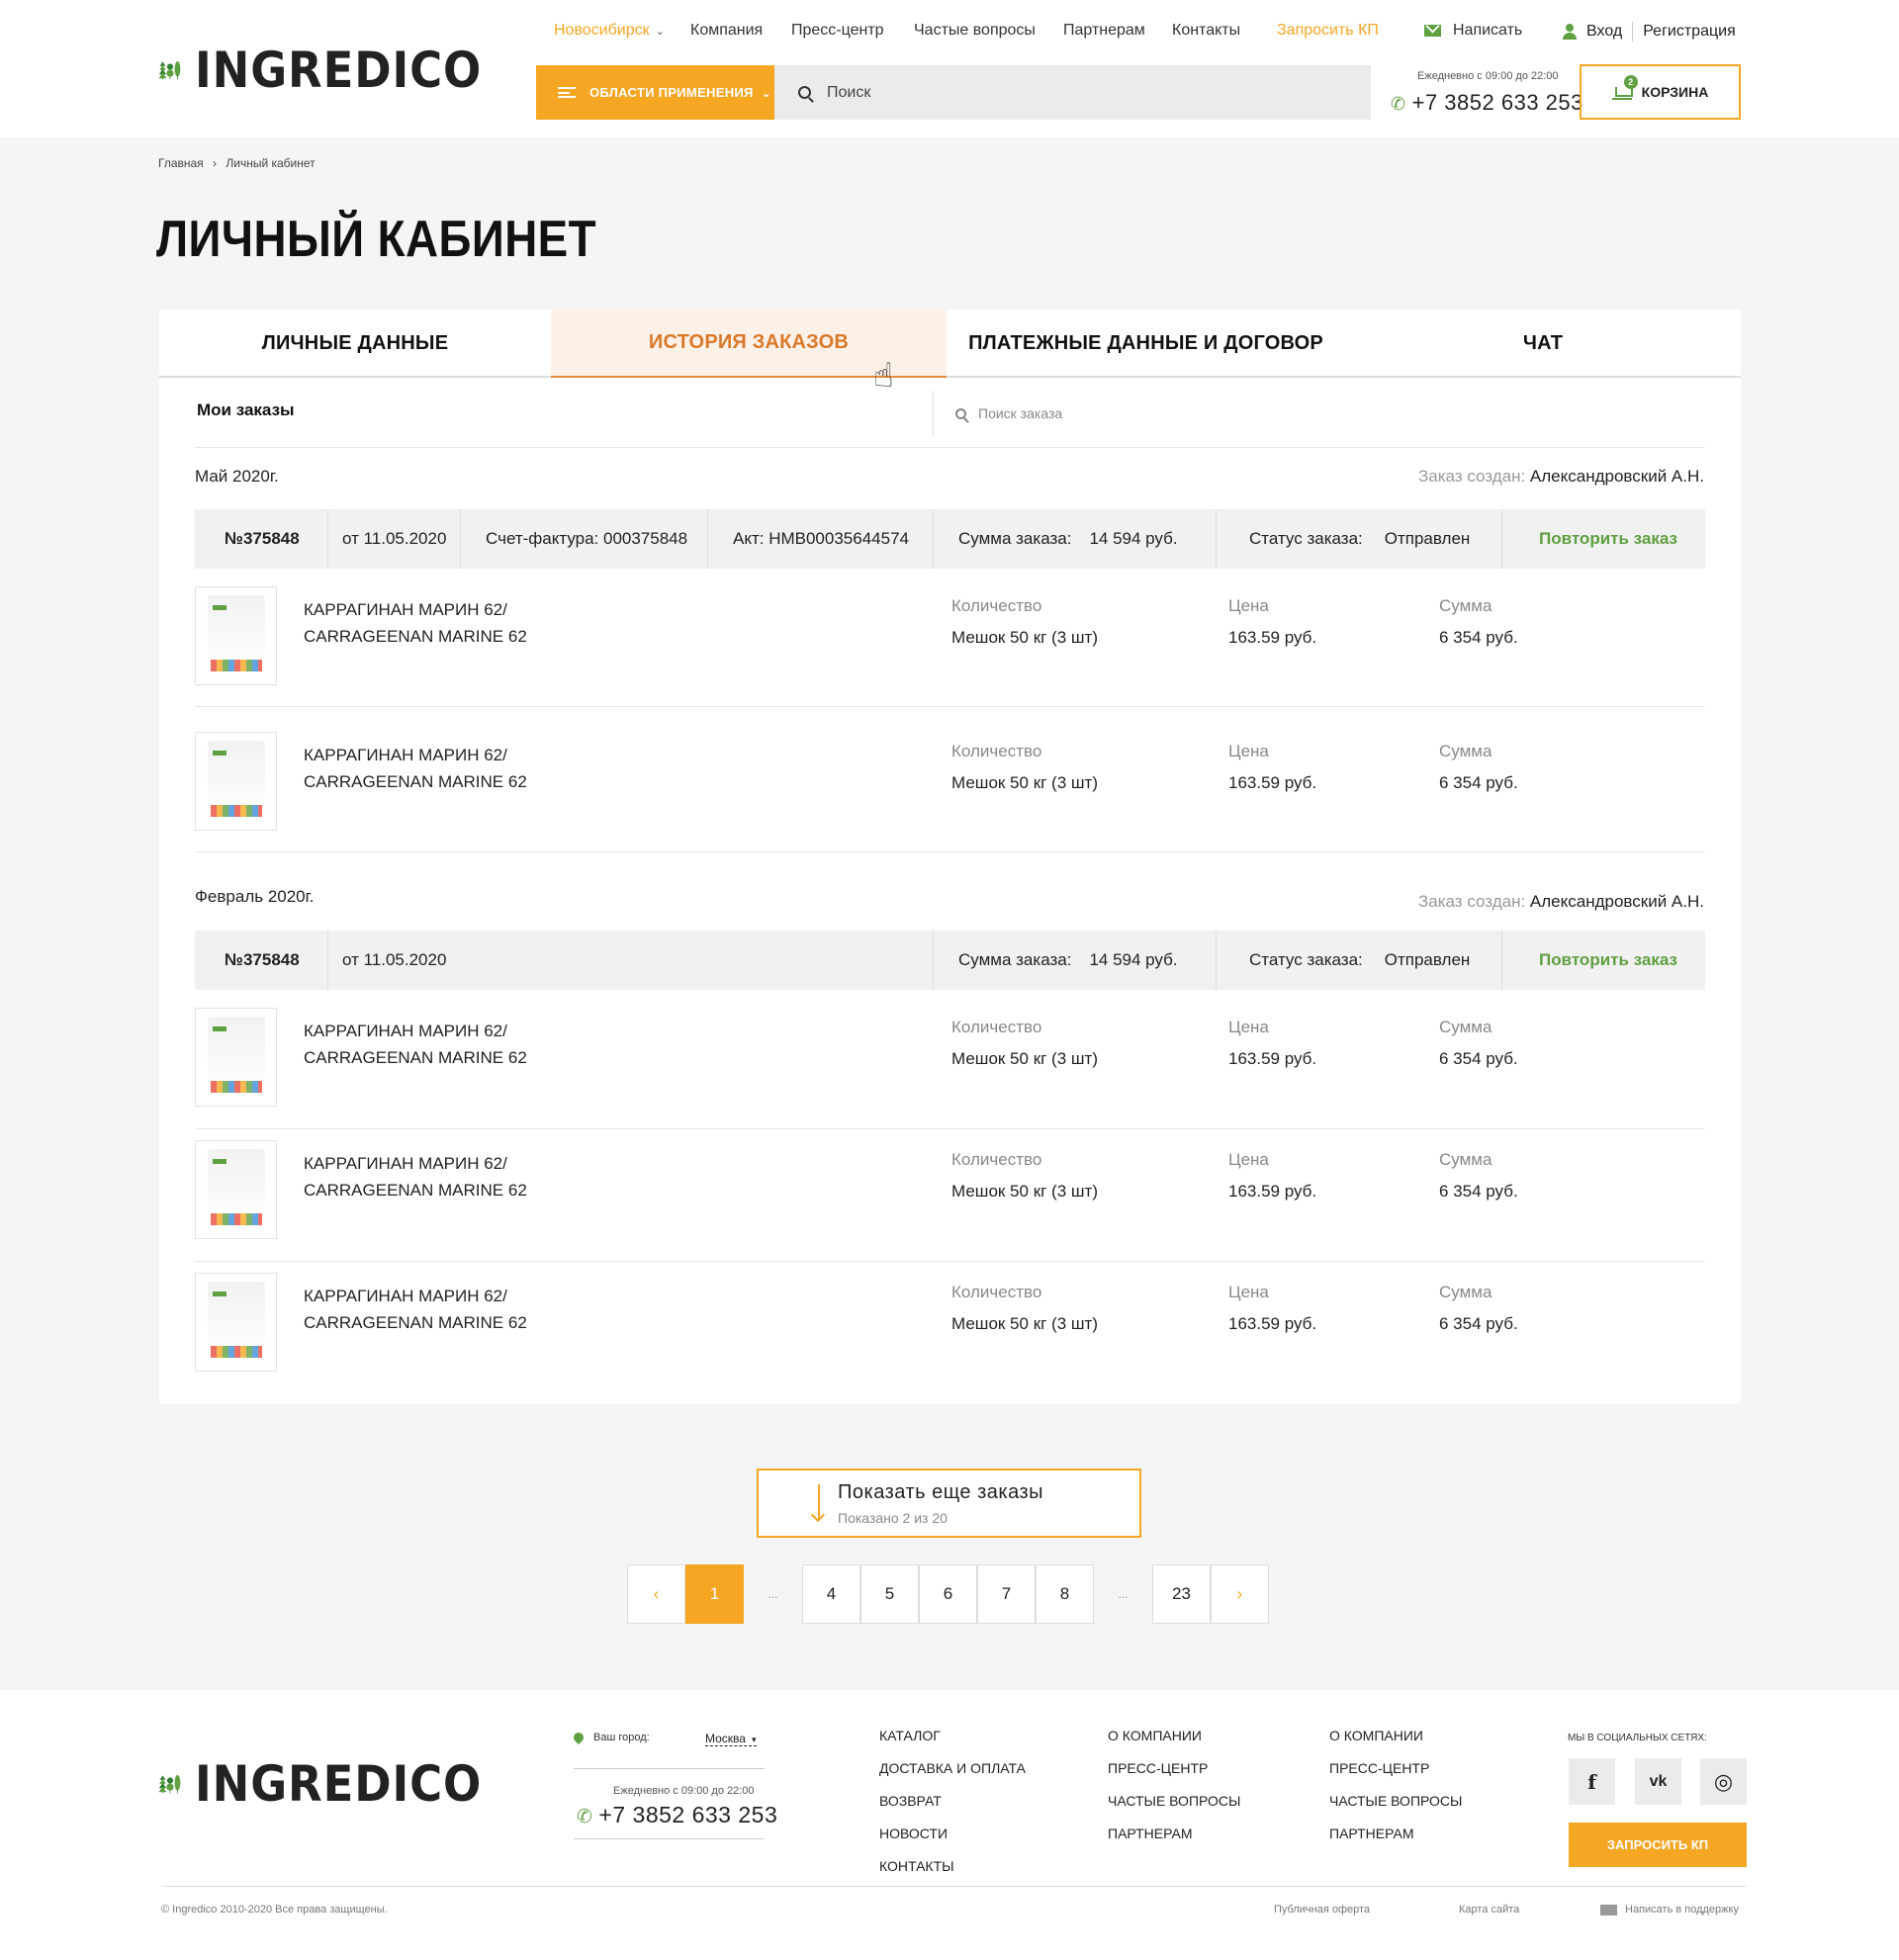 The height and width of the screenshot is (1960, 1899). I want to click on register-link: Регистрация, so click(1689, 31).